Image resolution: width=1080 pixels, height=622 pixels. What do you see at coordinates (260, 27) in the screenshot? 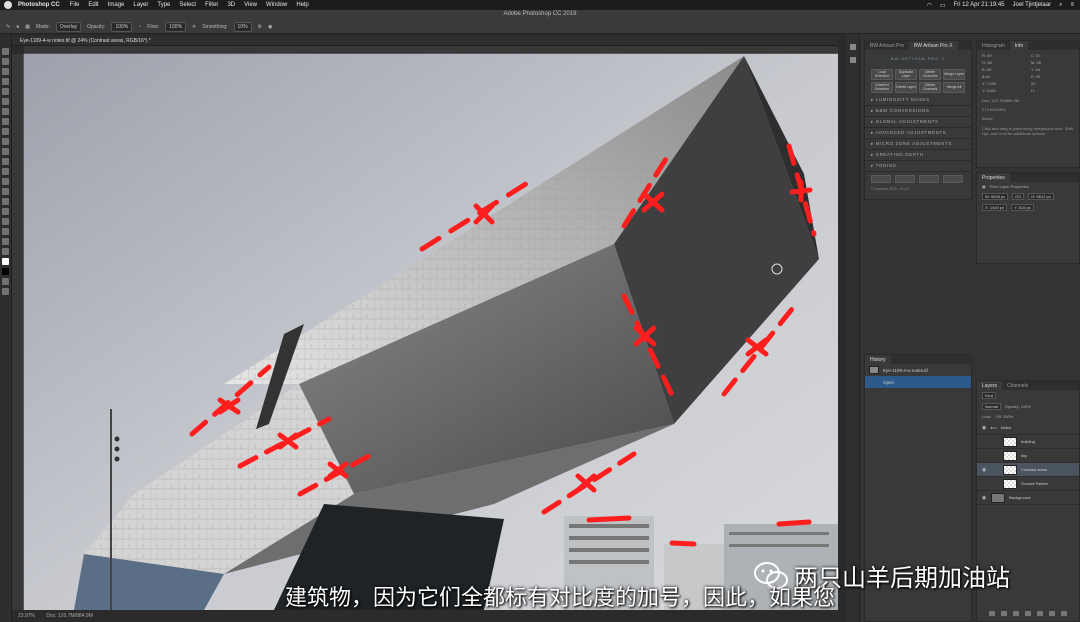
I see `gear-icon: ⚙` at bounding box center [260, 27].